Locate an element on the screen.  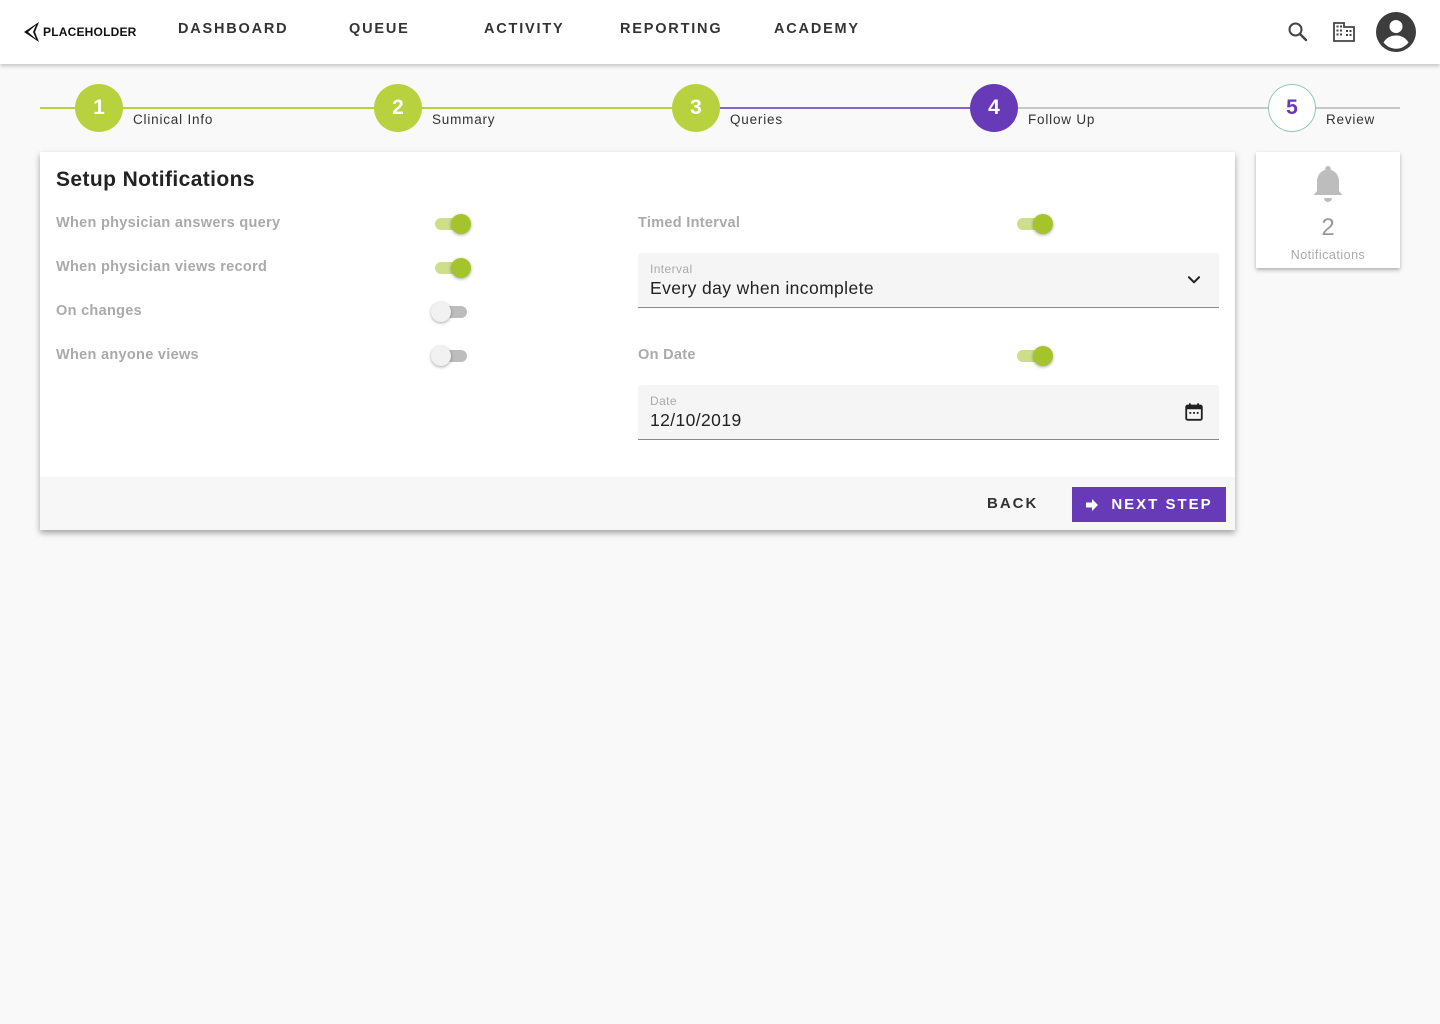
toggle-views-record is located at coordinates (453, 268).